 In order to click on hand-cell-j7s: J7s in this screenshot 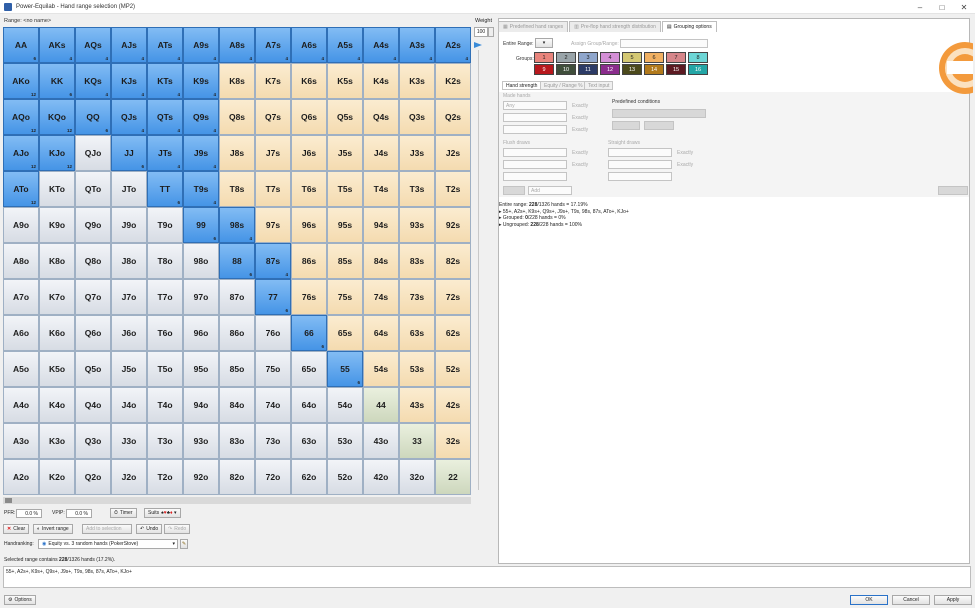, I will do `click(273, 153)`.